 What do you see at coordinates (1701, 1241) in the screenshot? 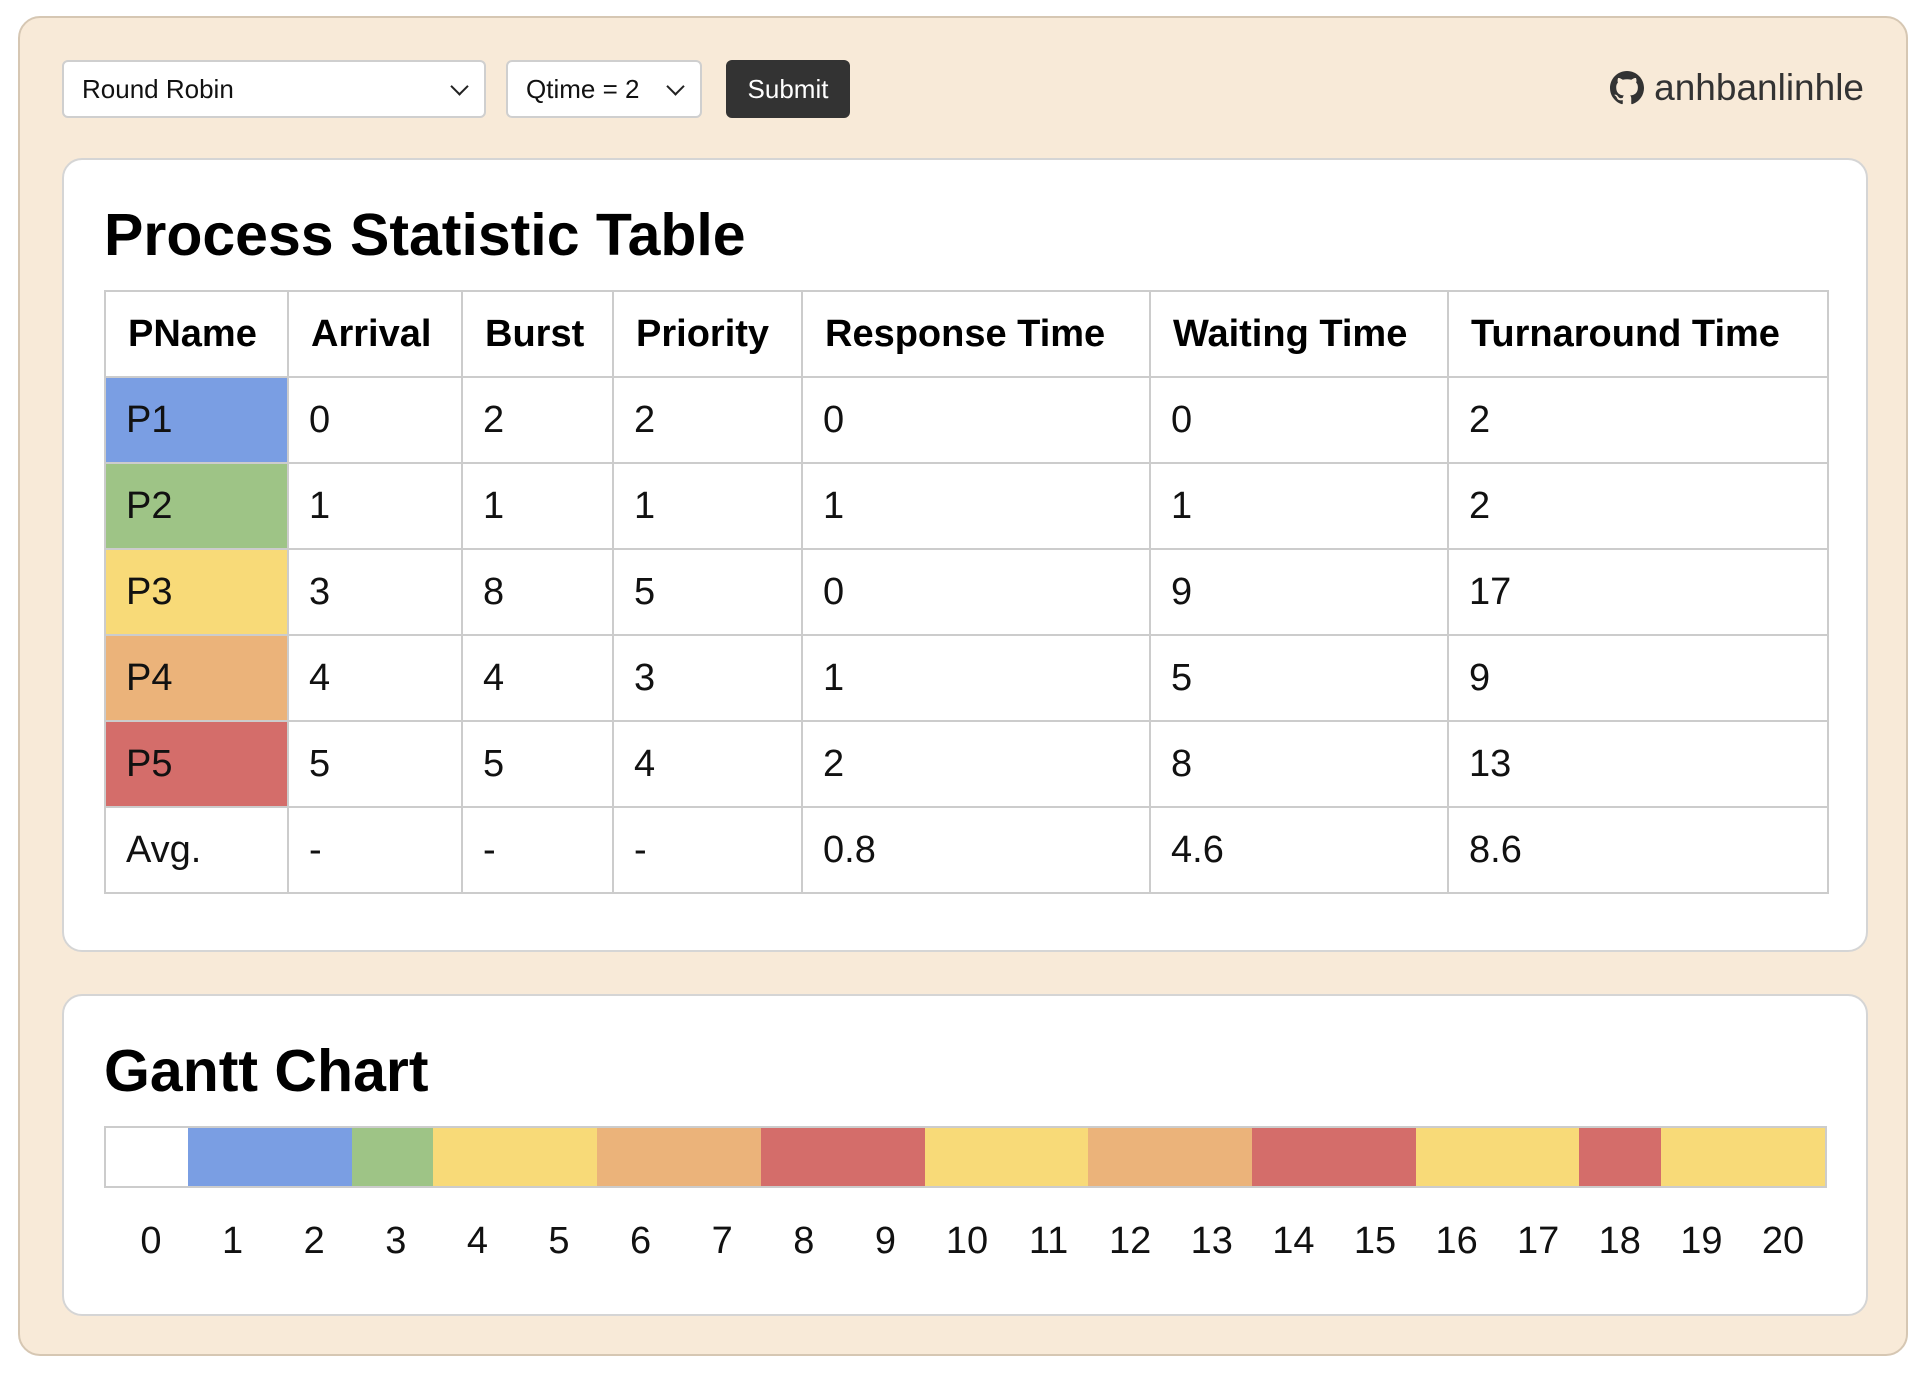
I see `gantt-tick-label: 19` at bounding box center [1701, 1241].